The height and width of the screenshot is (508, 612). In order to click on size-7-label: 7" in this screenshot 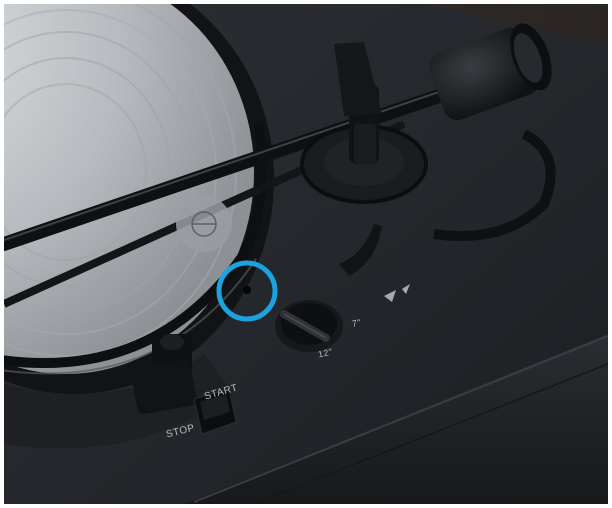, I will do `click(357, 323)`.